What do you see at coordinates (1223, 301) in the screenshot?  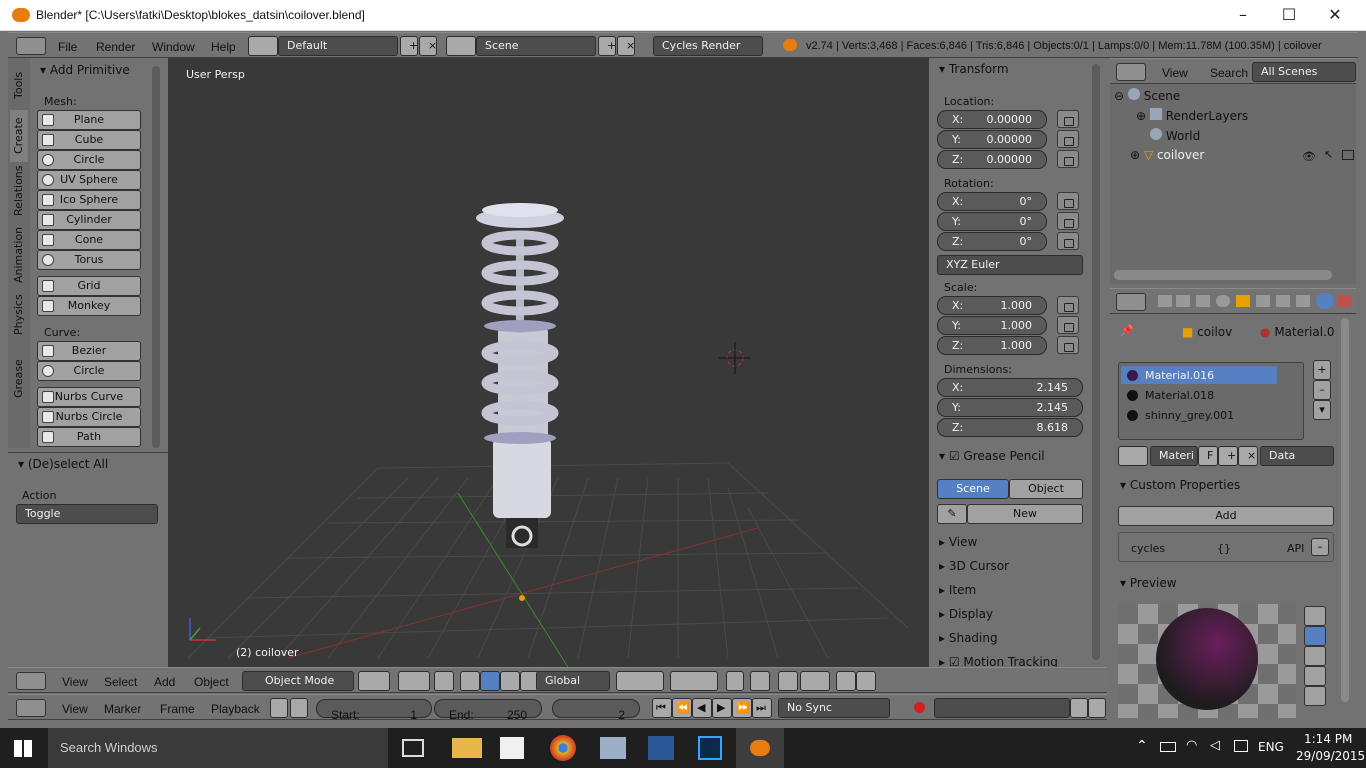 I see `world-tab-icon` at bounding box center [1223, 301].